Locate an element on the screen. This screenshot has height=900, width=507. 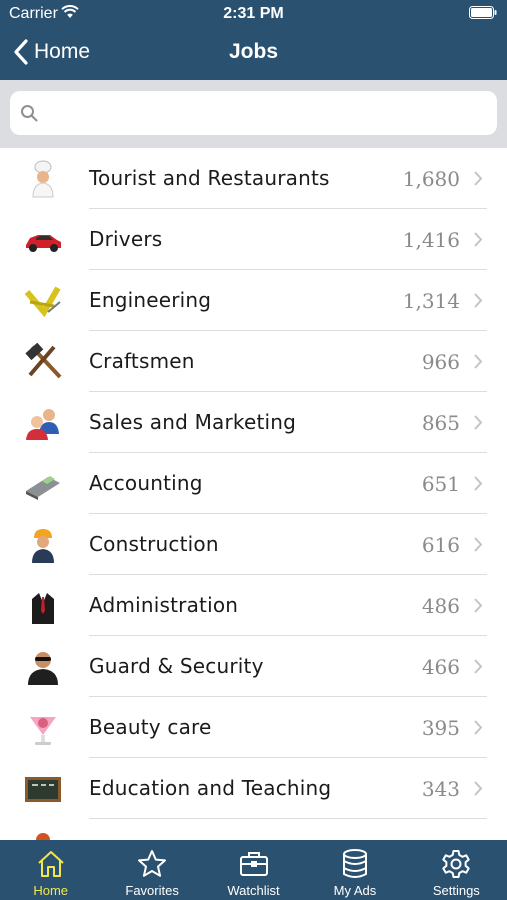
list-item-count: 966 is located at coordinates (440, 362).